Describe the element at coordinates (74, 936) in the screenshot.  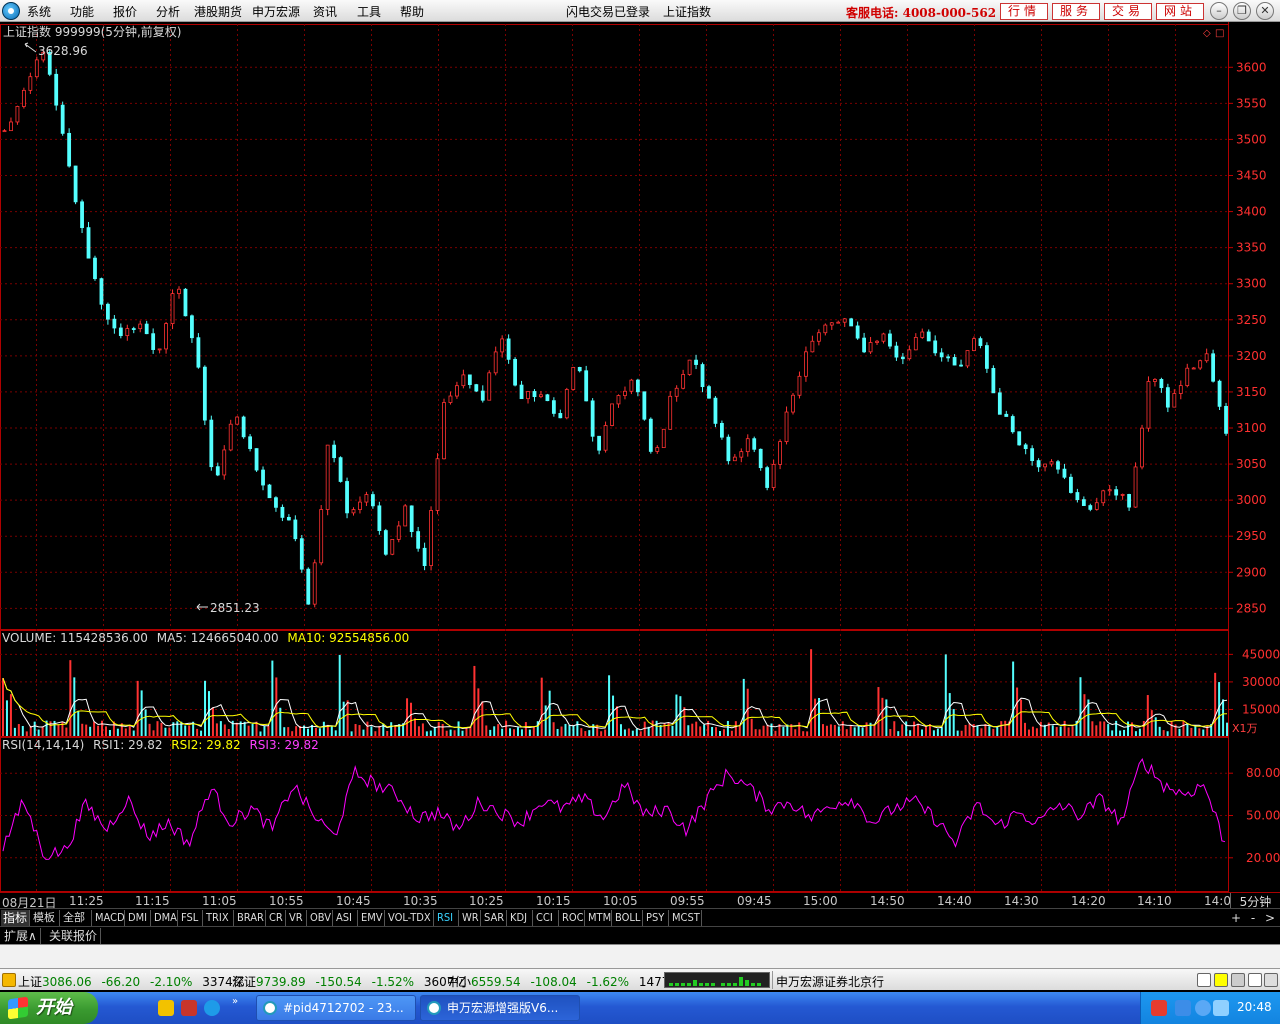
I see `related-quotes-button: 关联报价` at that location.